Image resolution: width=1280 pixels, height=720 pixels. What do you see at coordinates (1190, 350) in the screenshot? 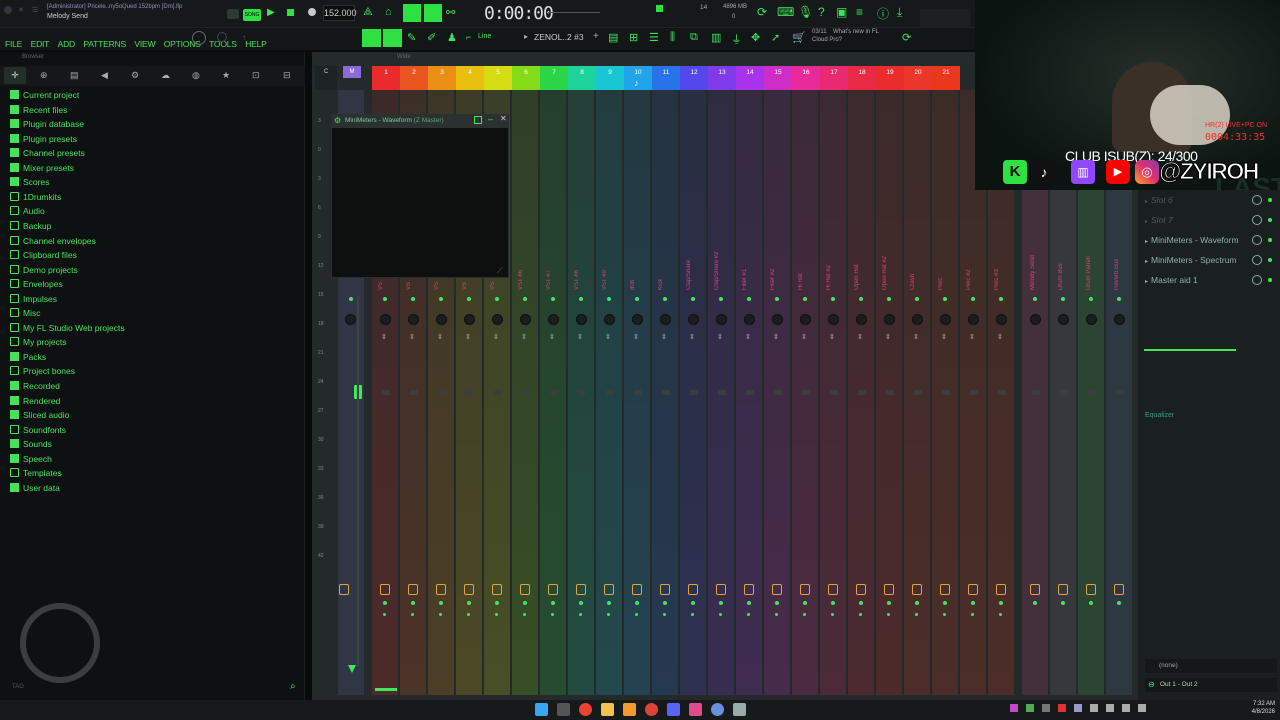
I see `stereo-separation-bar` at bounding box center [1190, 350].